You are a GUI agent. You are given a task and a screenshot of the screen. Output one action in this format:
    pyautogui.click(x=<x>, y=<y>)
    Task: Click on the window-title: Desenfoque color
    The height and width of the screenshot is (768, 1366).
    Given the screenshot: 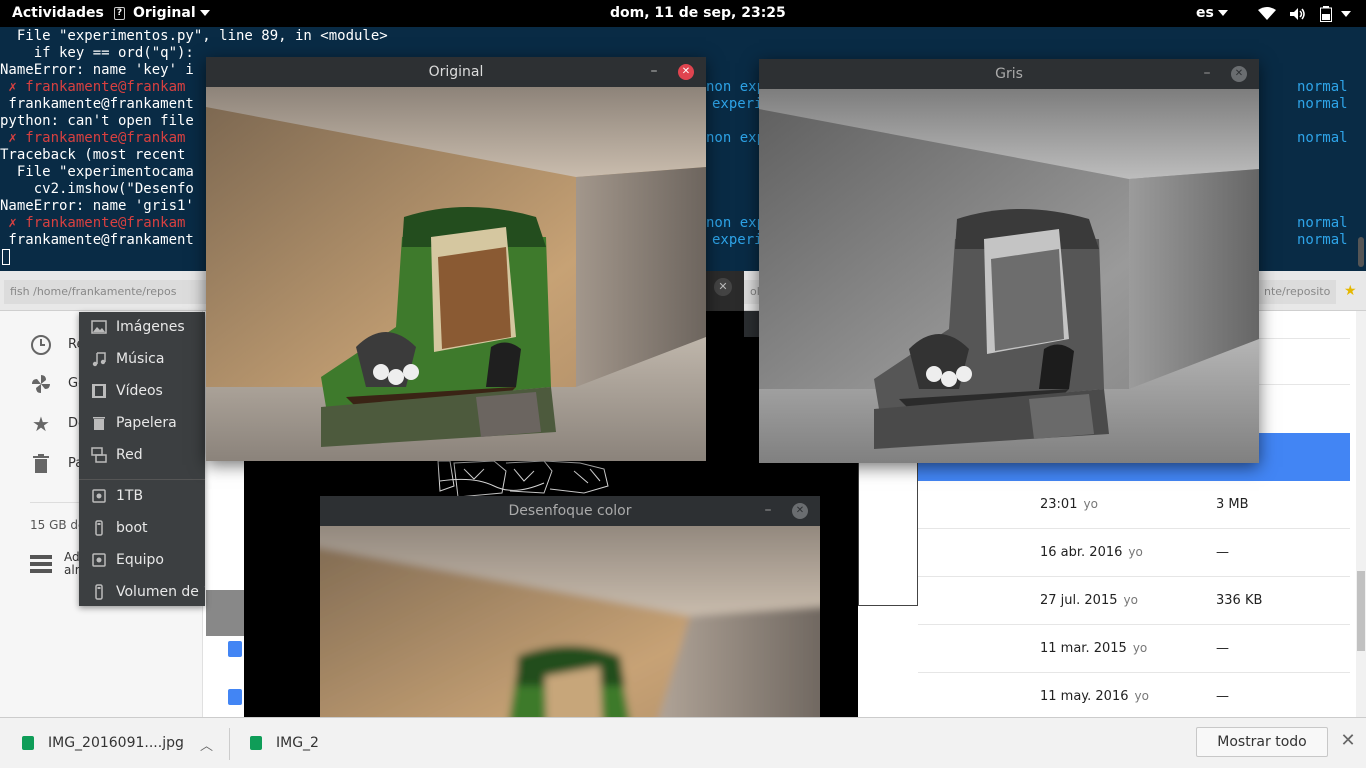 What is the action you would take?
    pyautogui.click(x=570, y=511)
    